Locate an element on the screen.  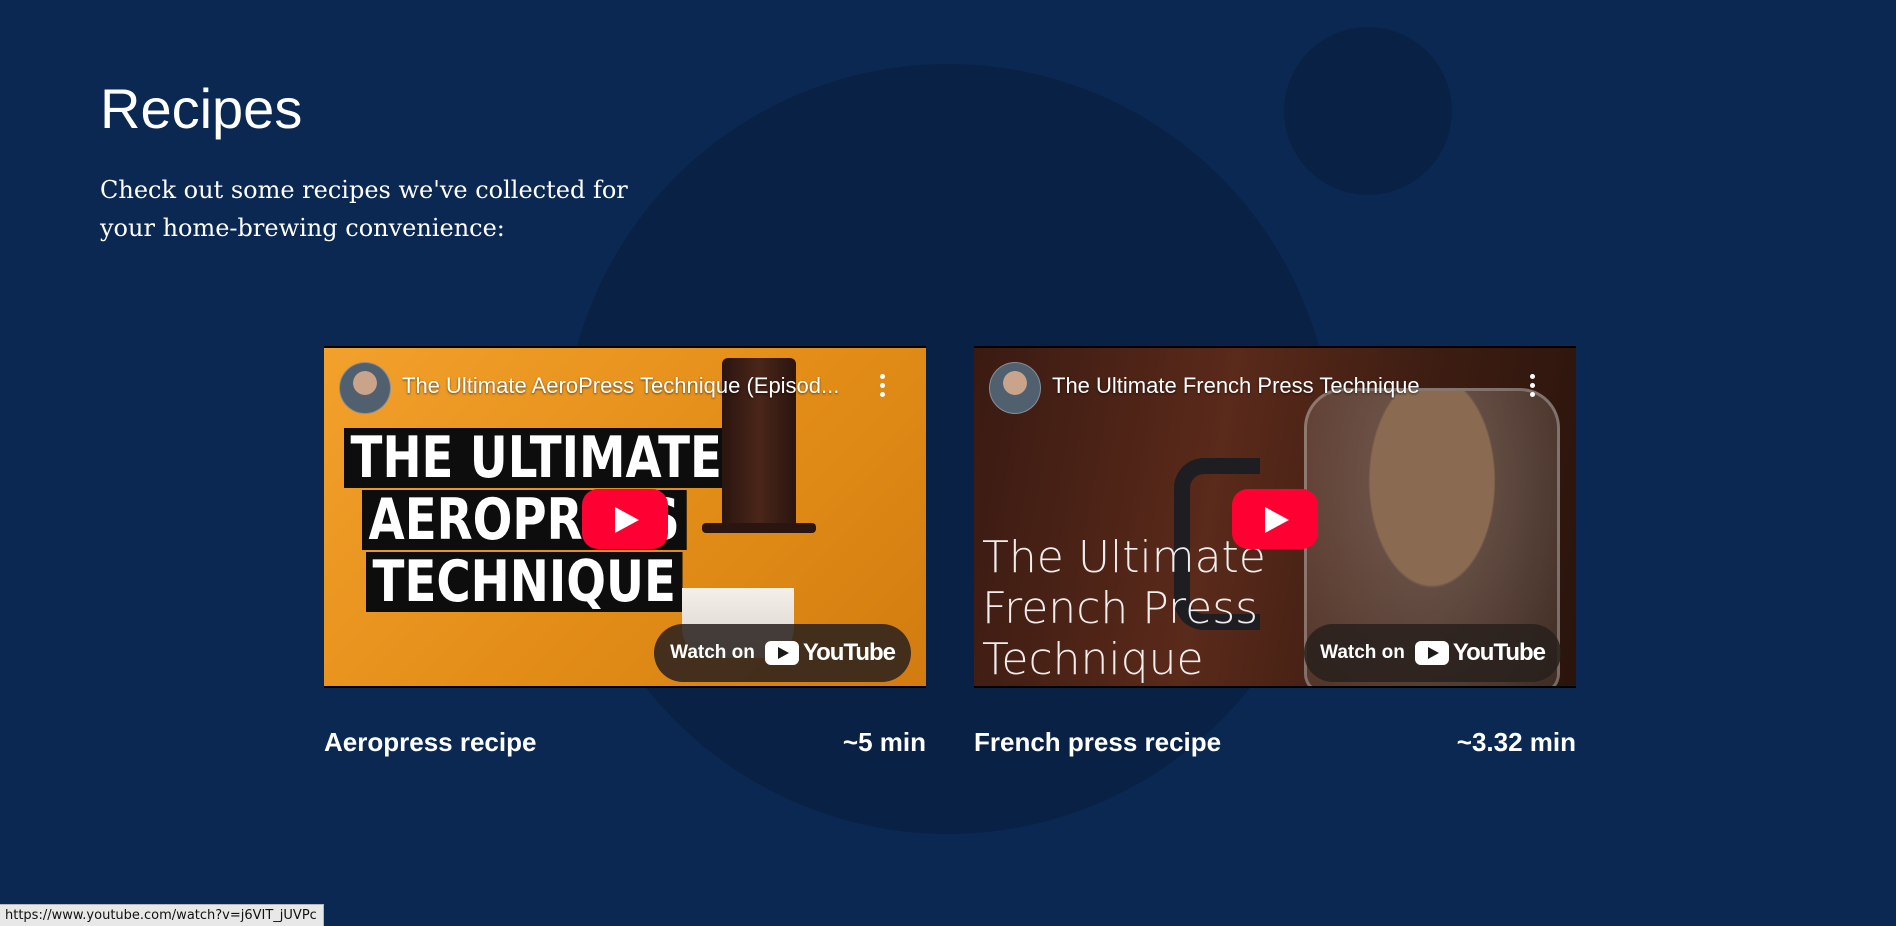
recipe-duration: ~5 min is located at coordinates (884, 742).